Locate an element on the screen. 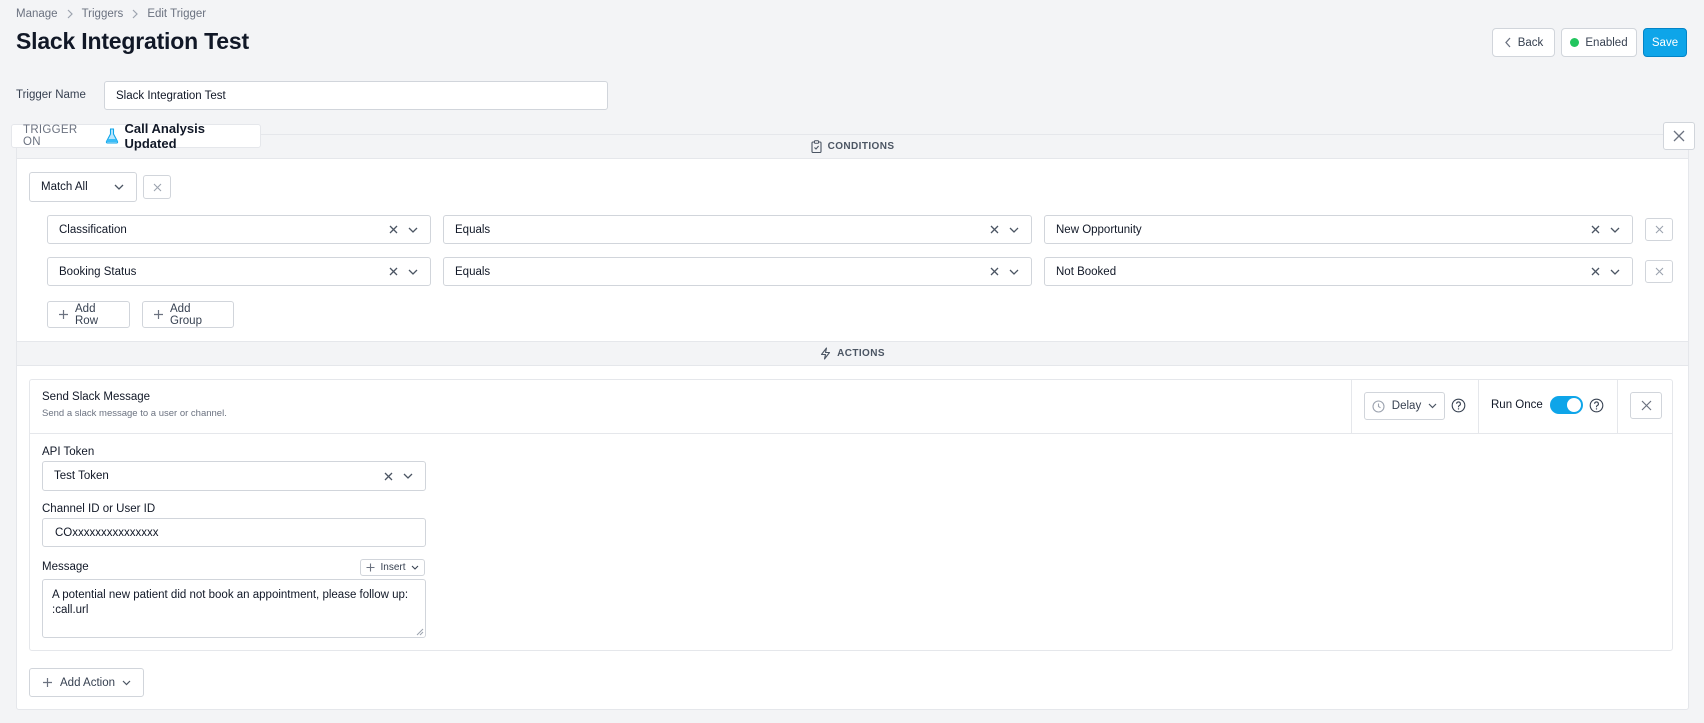 Image resolution: width=1704 pixels, height=723 pixels. add-row-button: Add Row is located at coordinates (88, 314).